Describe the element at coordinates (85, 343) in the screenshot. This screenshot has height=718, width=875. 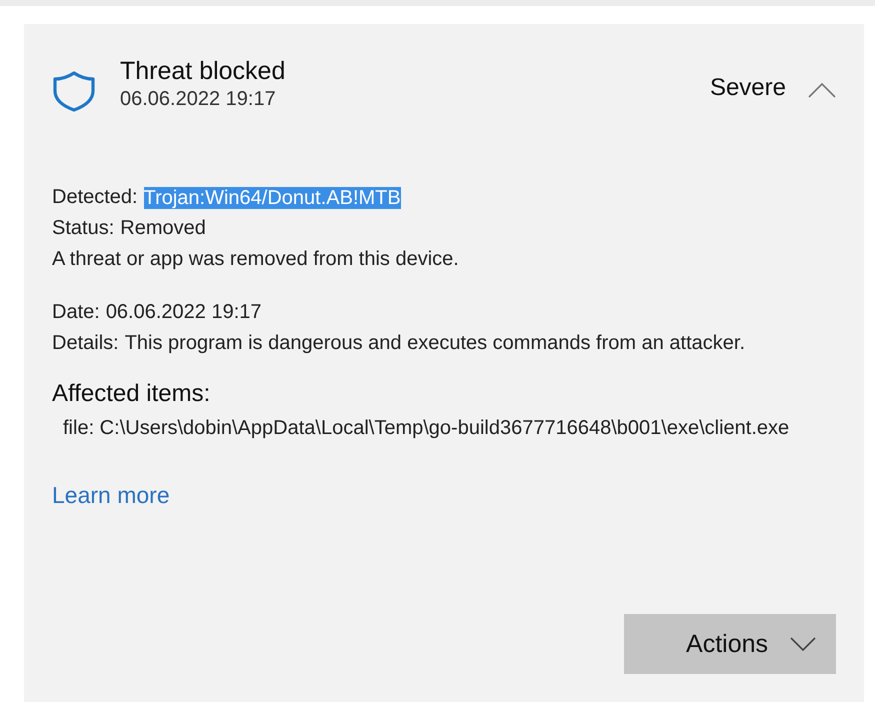
I see `details-label: Details:` at that location.